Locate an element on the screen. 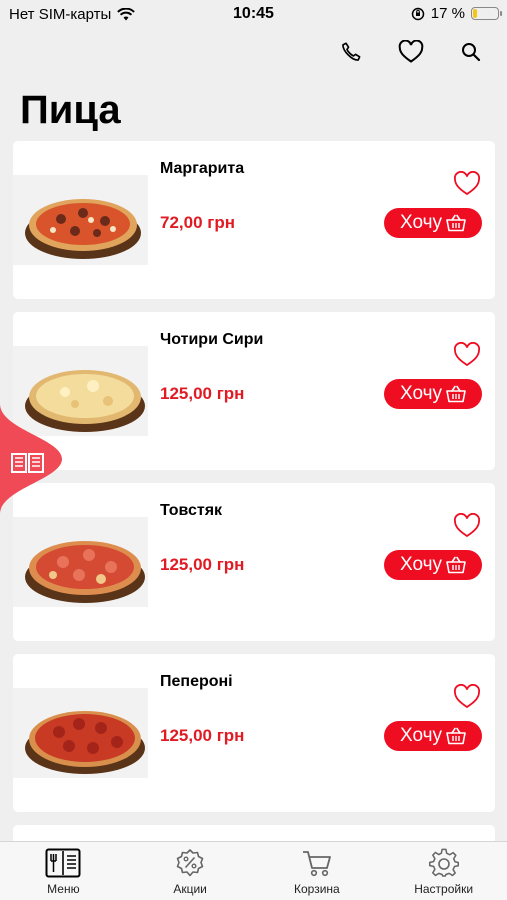  battery-icon is located at coordinates (486, 13).